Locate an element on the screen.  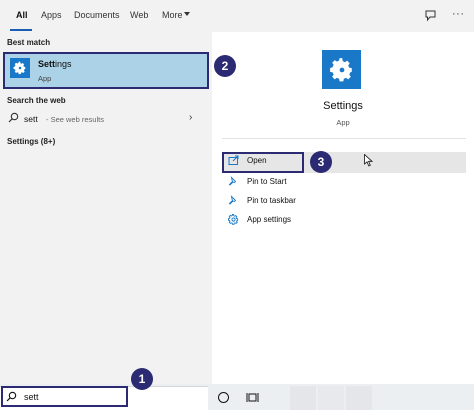
best-match-subtitle: App is located at coordinates (45, 78).